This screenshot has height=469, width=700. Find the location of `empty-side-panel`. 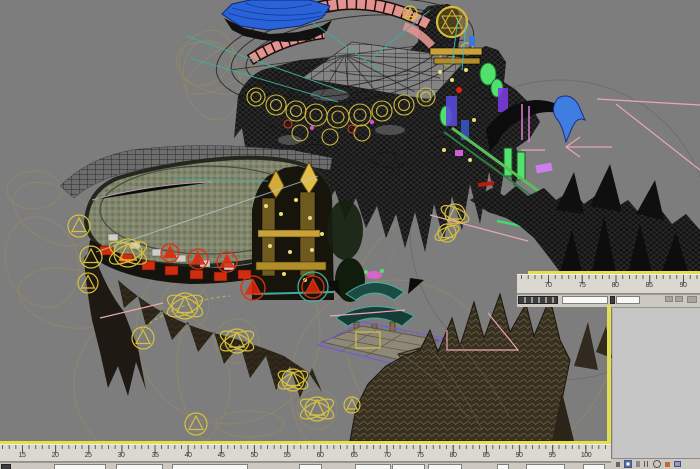

empty-side-panel is located at coordinates (656, 382).